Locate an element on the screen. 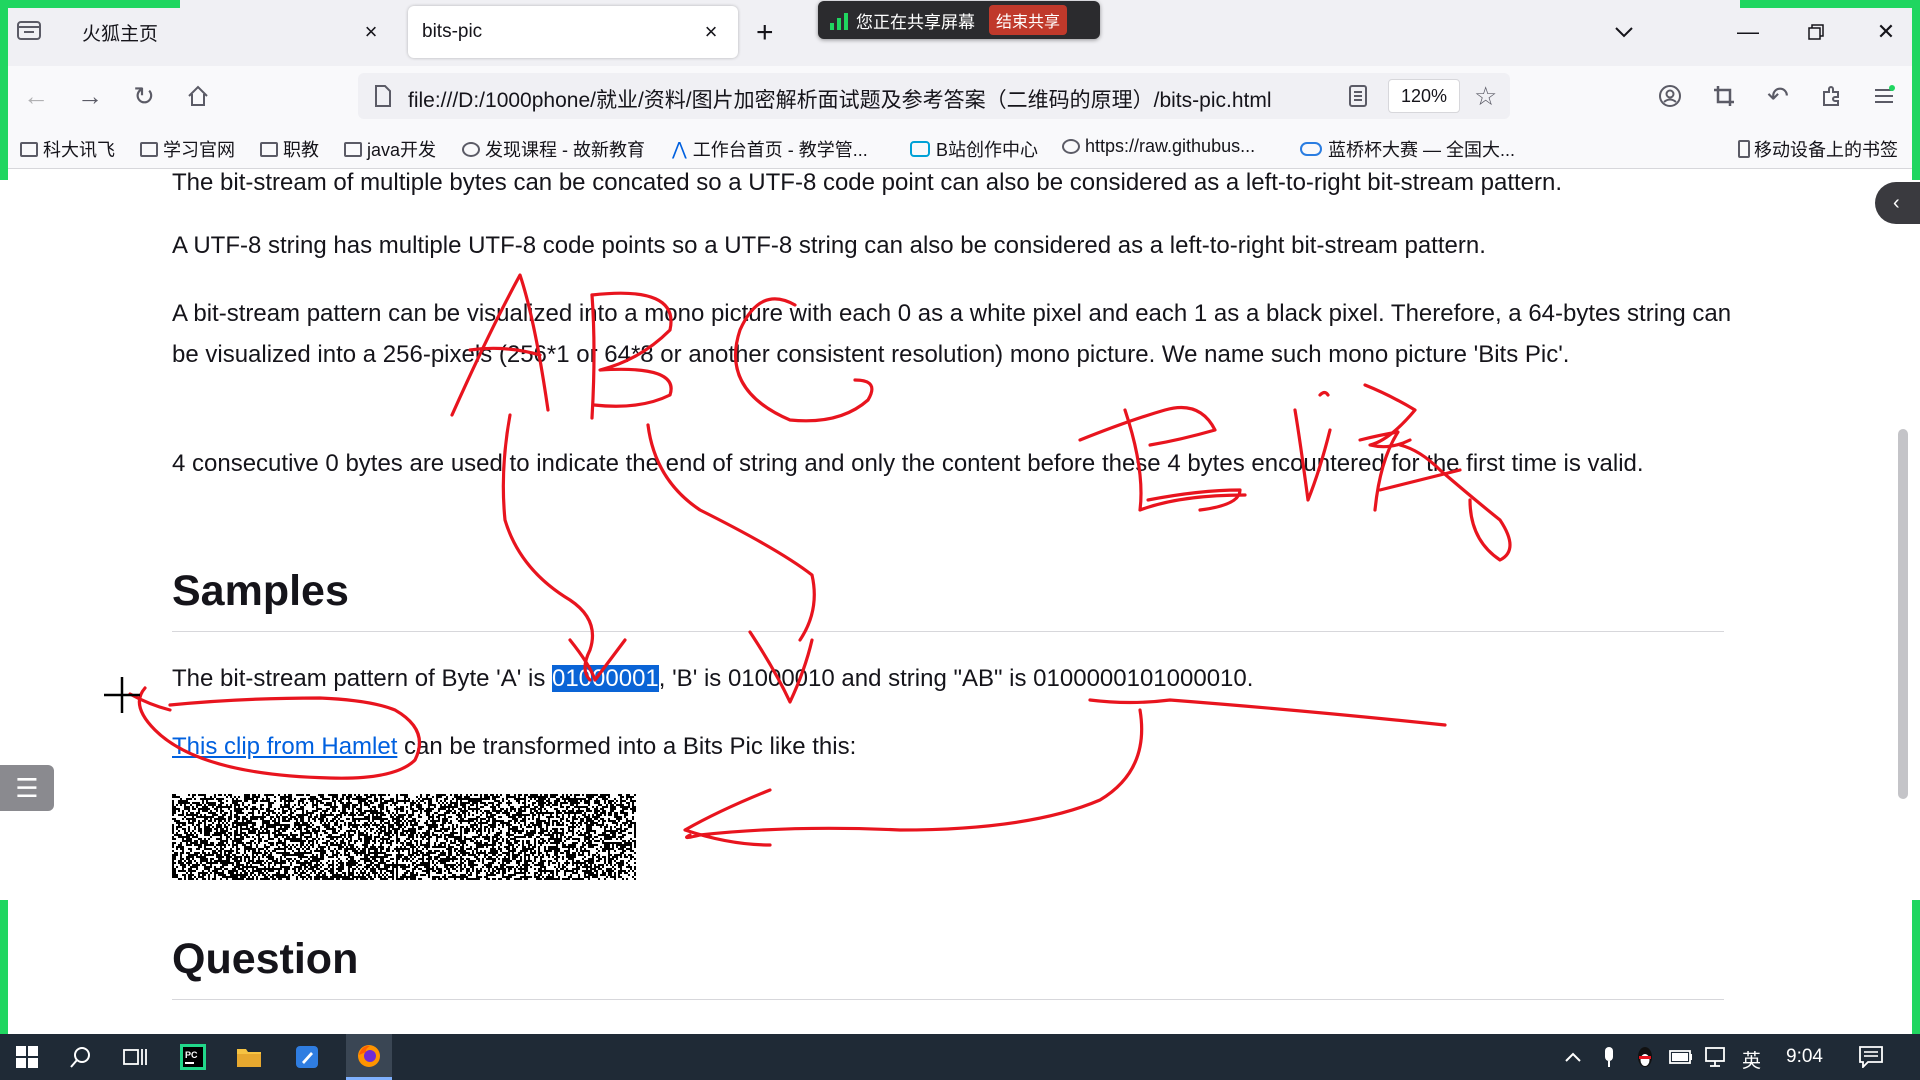 The image size is (1920, 1080). share-frame-left-top is located at coordinates (4, 90).